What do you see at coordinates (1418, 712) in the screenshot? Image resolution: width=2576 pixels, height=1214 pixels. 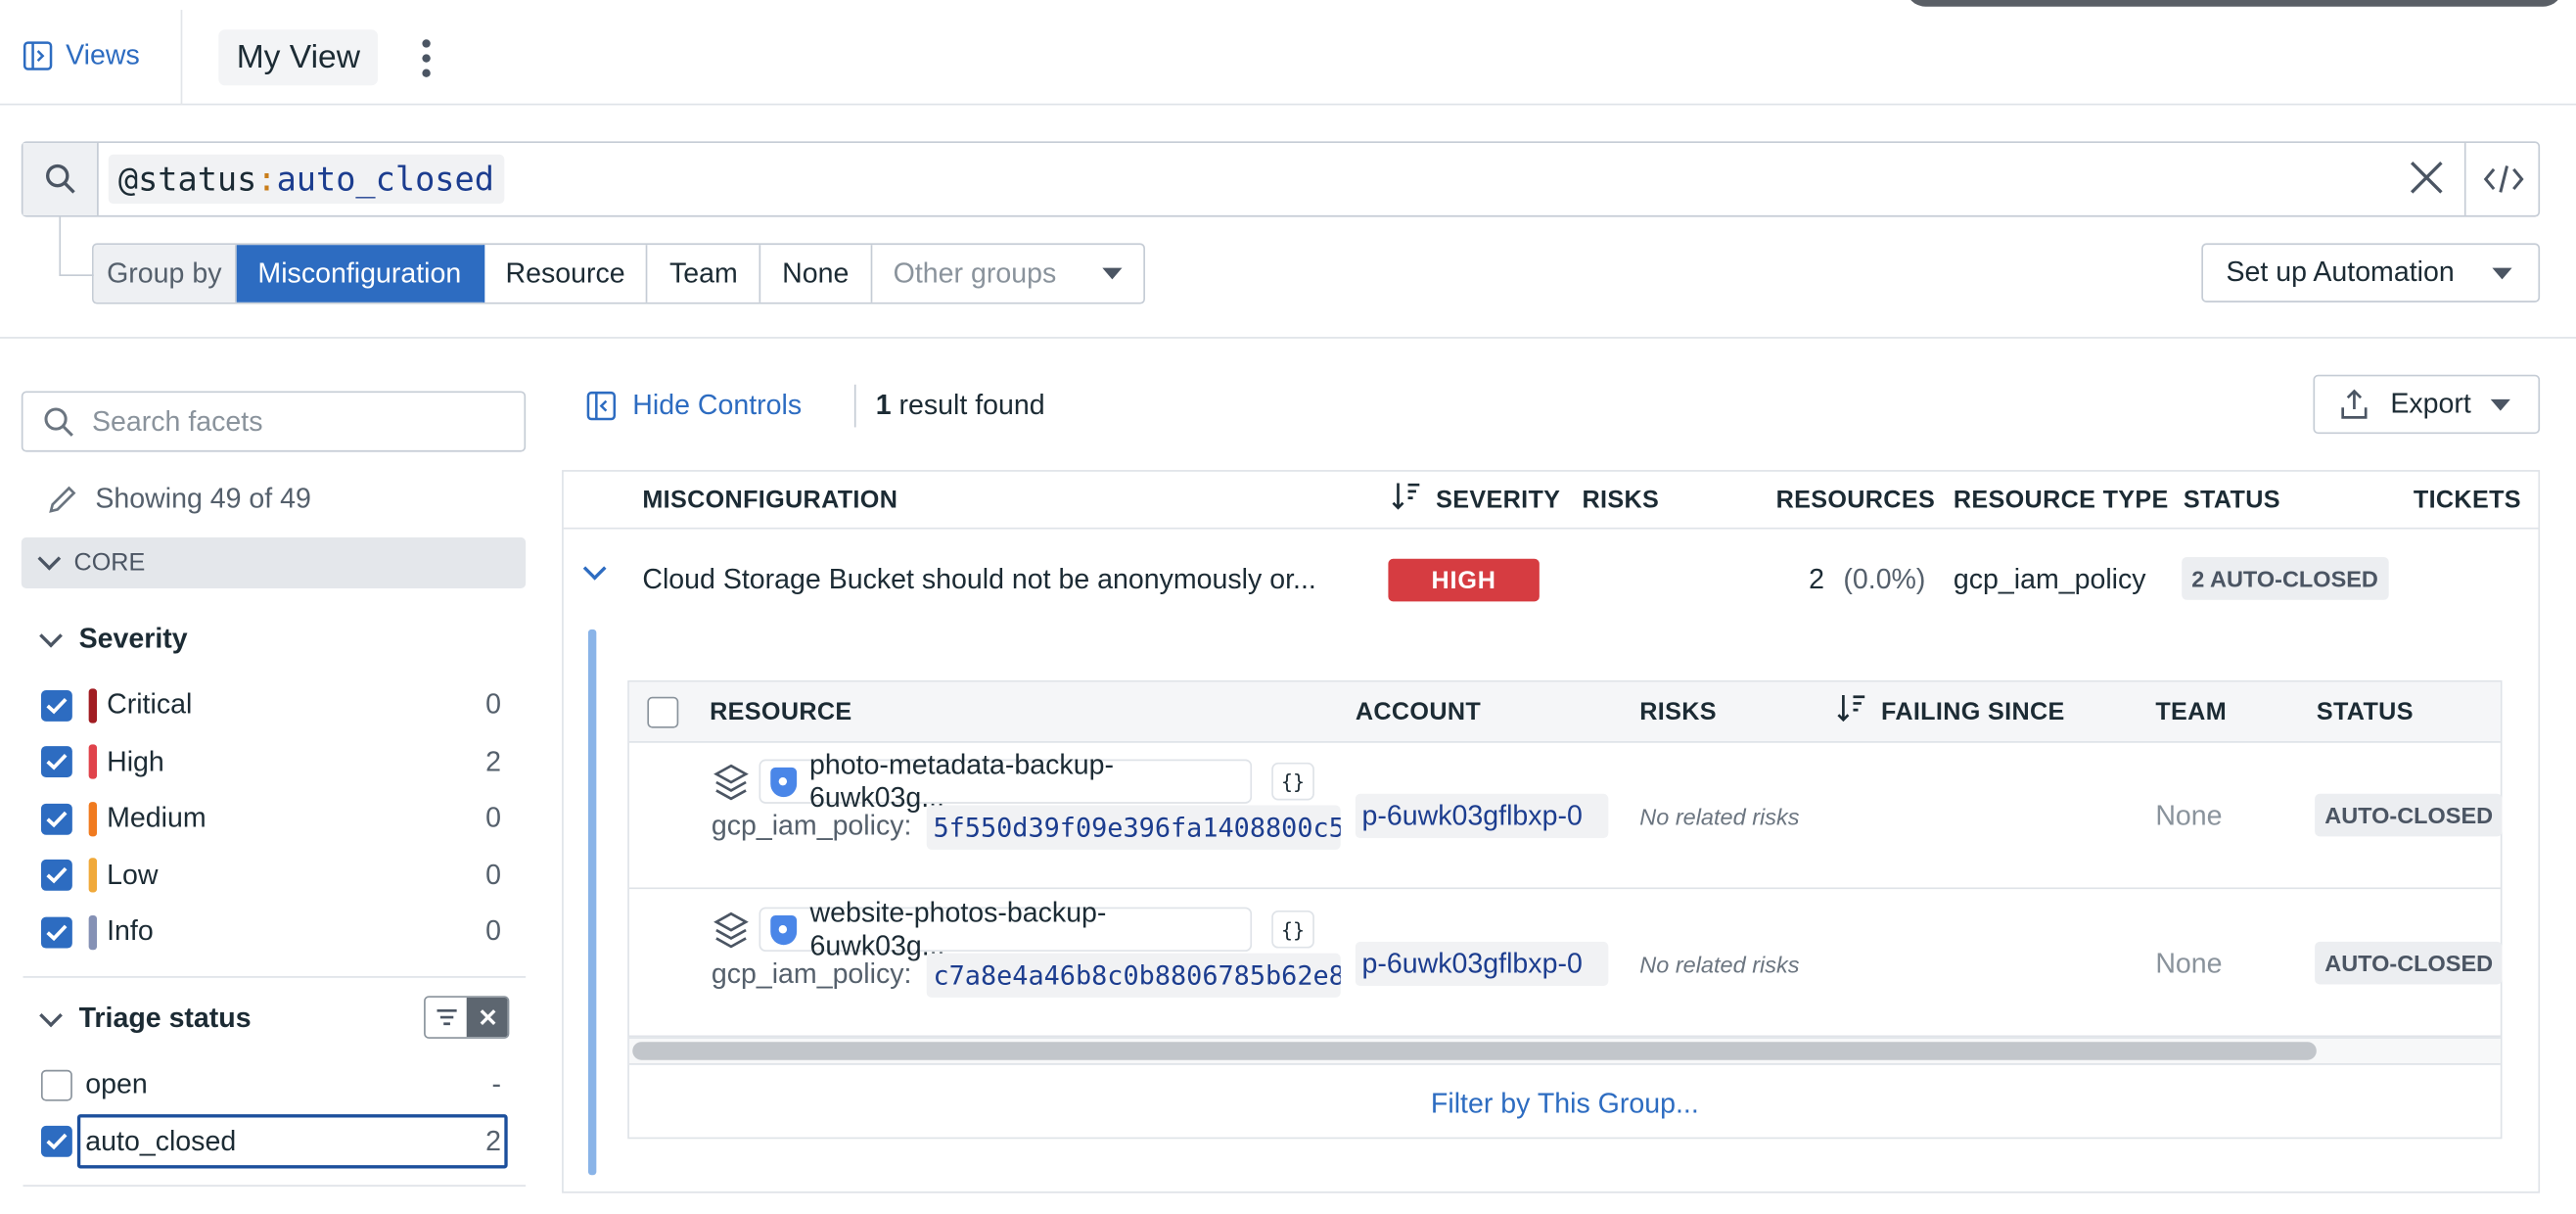 I see `subcol-account: ACCOUNT` at bounding box center [1418, 712].